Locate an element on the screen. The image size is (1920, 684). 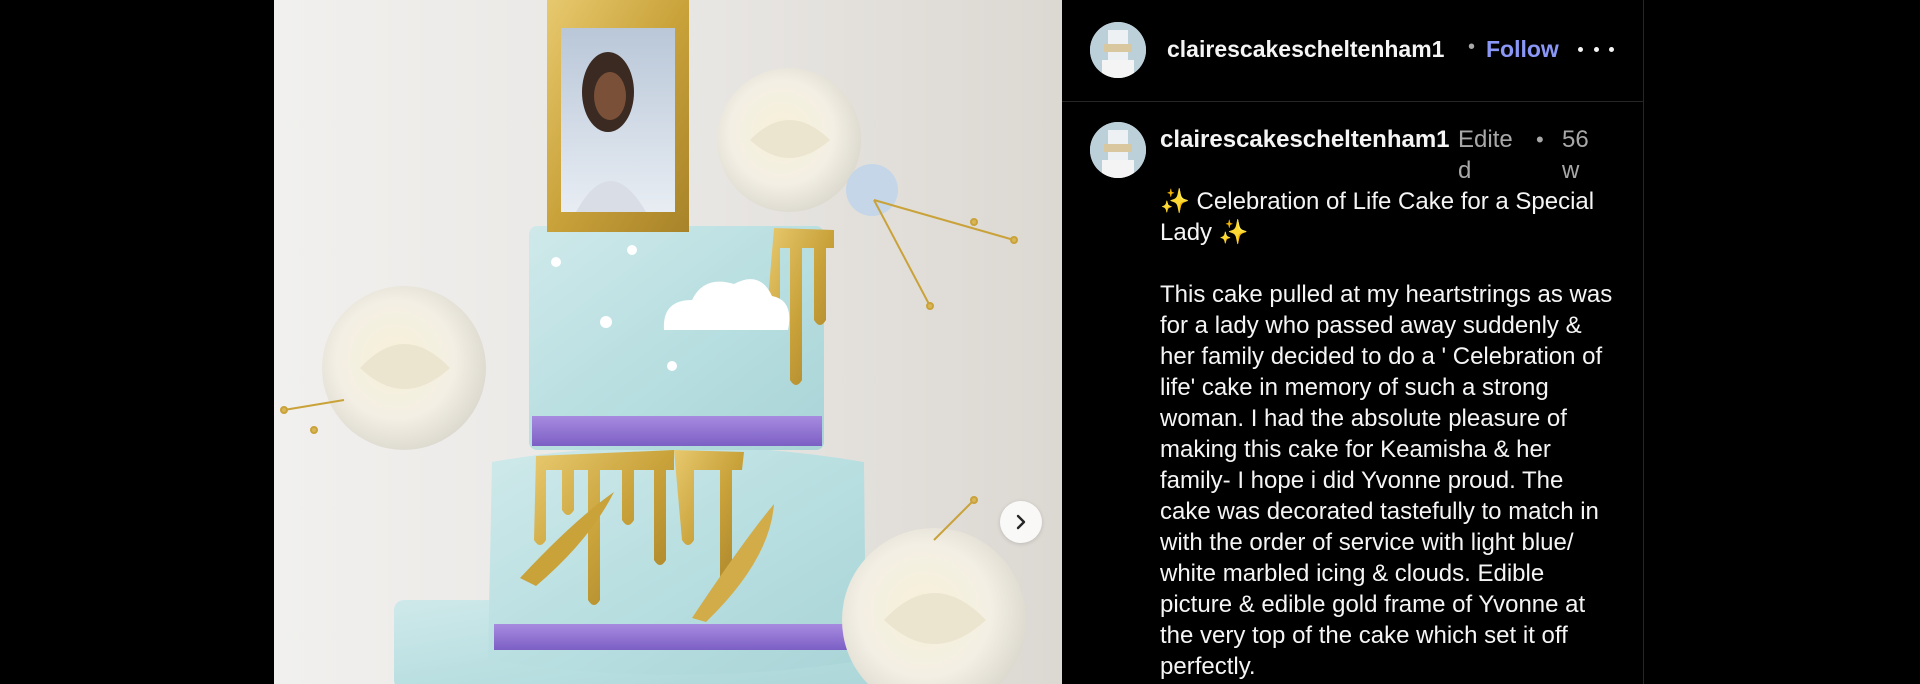
post-author-username: clairescakescheltenham1 is located at coordinates (1305, 49).